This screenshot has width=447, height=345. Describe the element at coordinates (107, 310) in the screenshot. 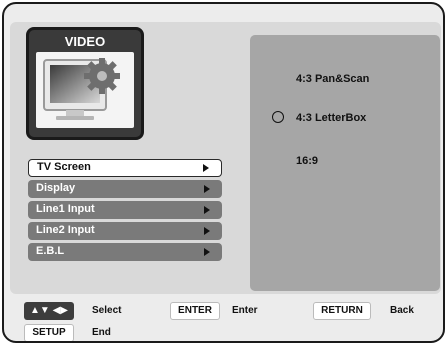

I see `select-hint: Select` at that location.